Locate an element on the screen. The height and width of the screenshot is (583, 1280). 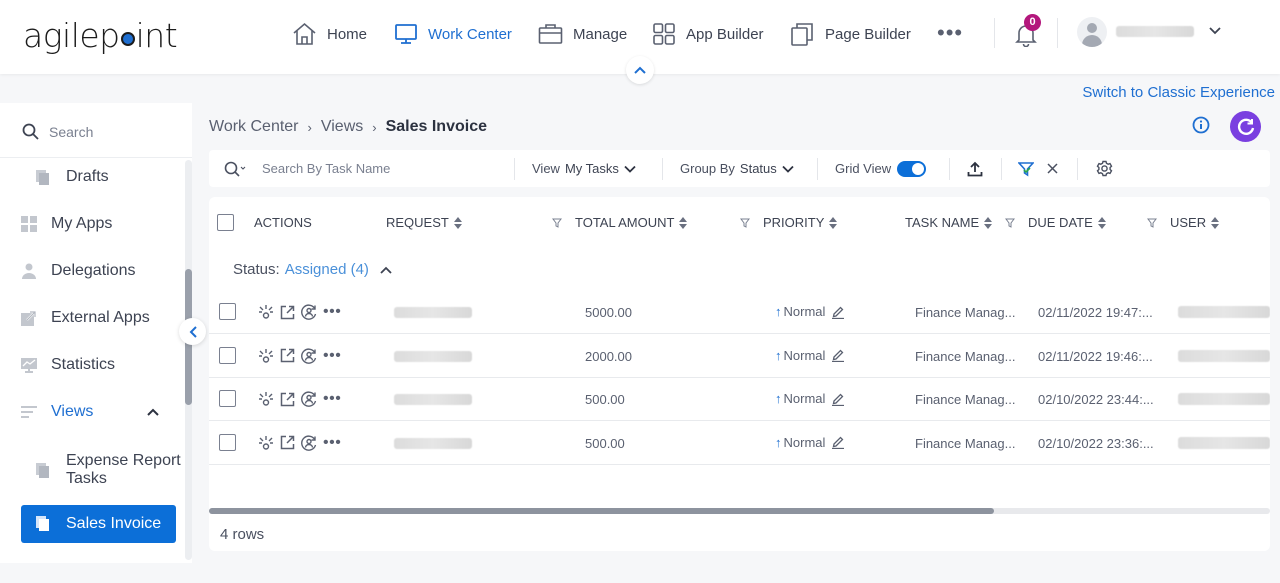
agilepoint-logo: agilep int is located at coordinates (100, 35).